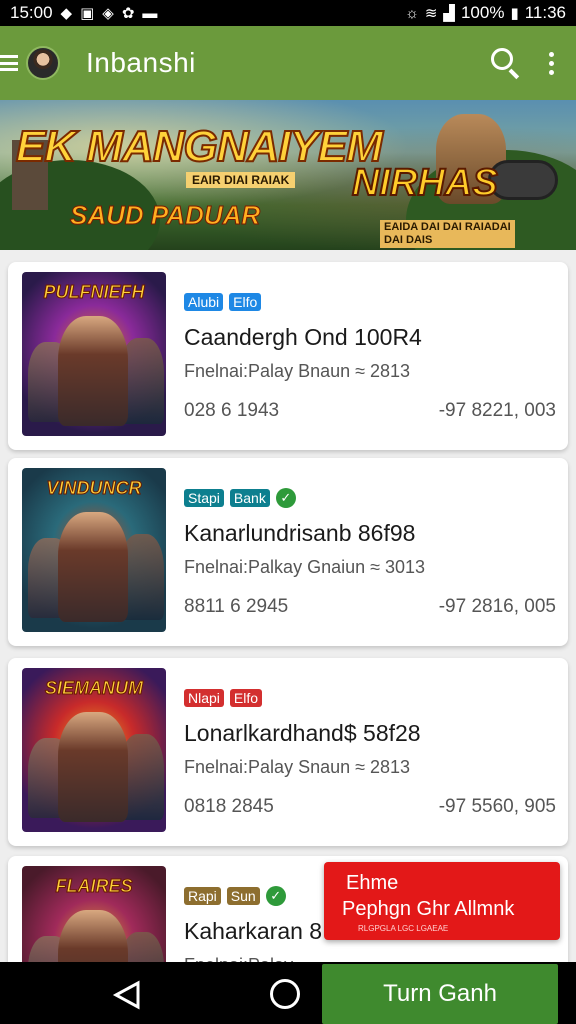  What do you see at coordinates (204, 302) in the screenshot?
I see `category-badge: Alubi` at bounding box center [204, 302].